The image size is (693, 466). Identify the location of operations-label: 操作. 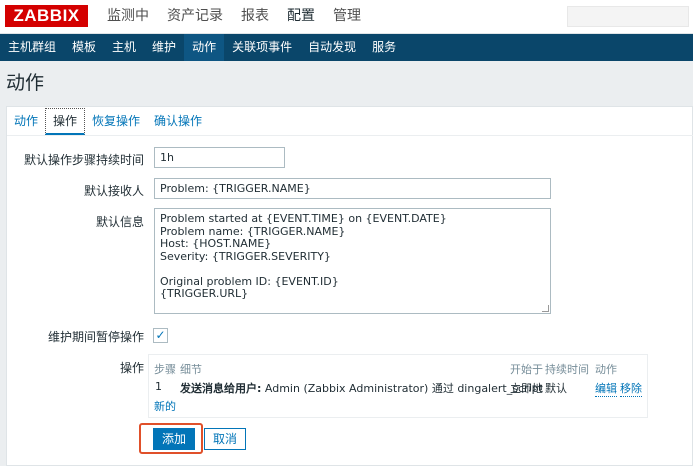
(131, 368).